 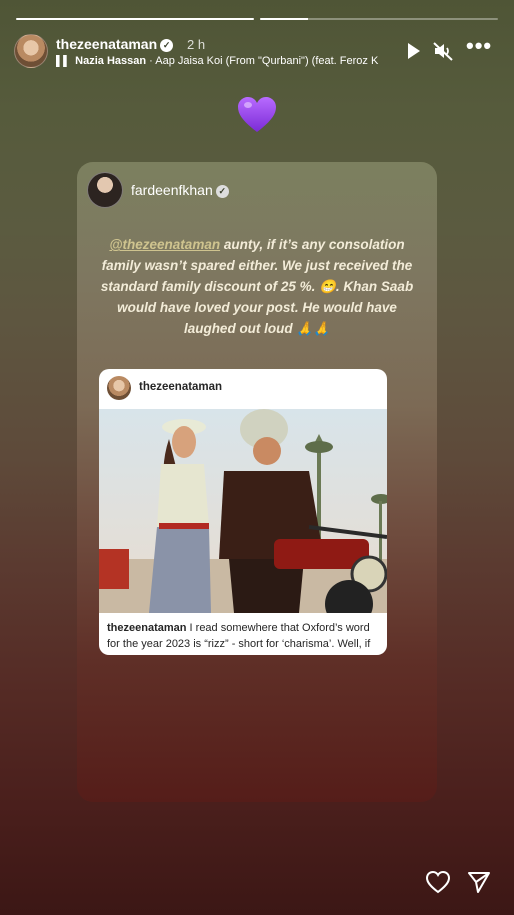 I want to click on mention-link: @thezeenataman, so click(x=164, y=244).